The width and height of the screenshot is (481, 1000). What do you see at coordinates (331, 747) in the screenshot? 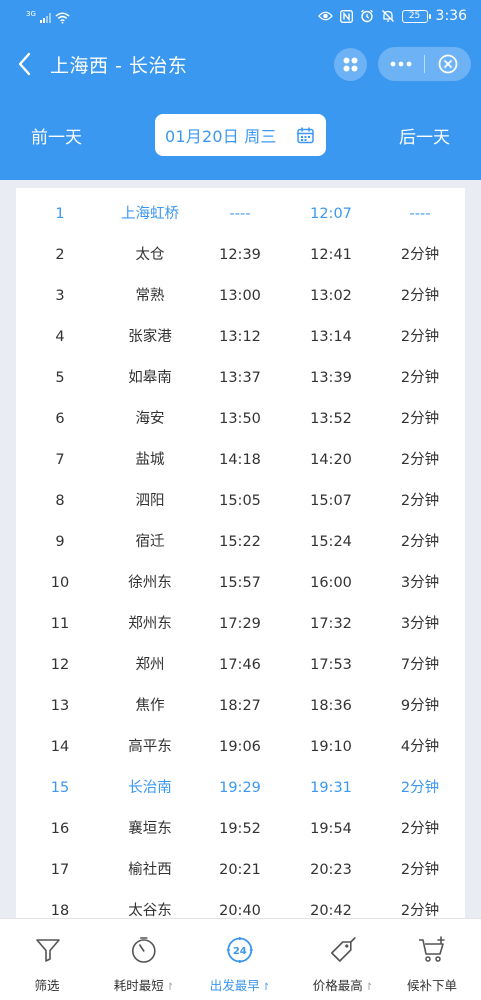
I see `departure-time: 19:10` at bounding box center [331, 747].